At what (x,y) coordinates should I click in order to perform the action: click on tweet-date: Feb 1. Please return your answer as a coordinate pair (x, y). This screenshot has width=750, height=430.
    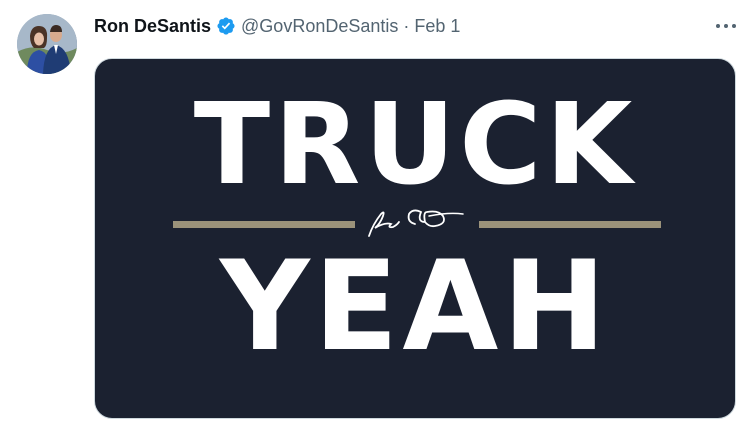
    Looking at the image, I should click on (437, 26).